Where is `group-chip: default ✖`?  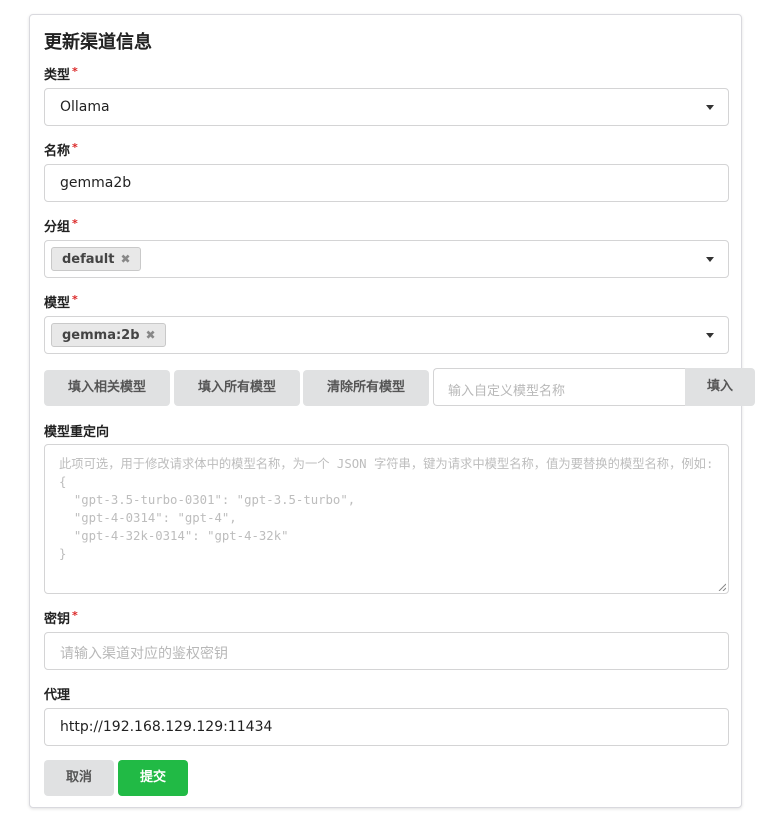 group-chip: default ✖ is located at coordinates (96, 259).